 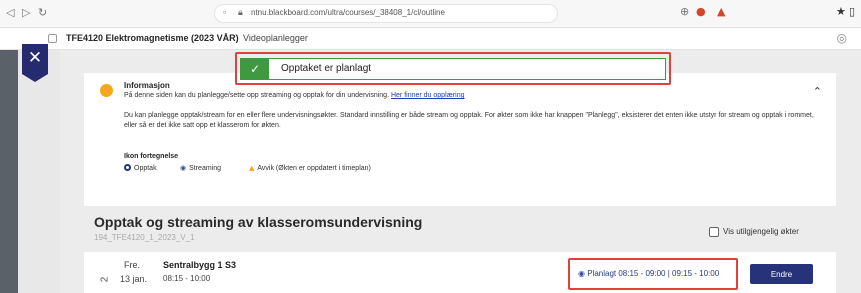 What do you see at coordinates (9, 171) in the screenshot?
I see `left-rail` at bounding box center [9, 171].